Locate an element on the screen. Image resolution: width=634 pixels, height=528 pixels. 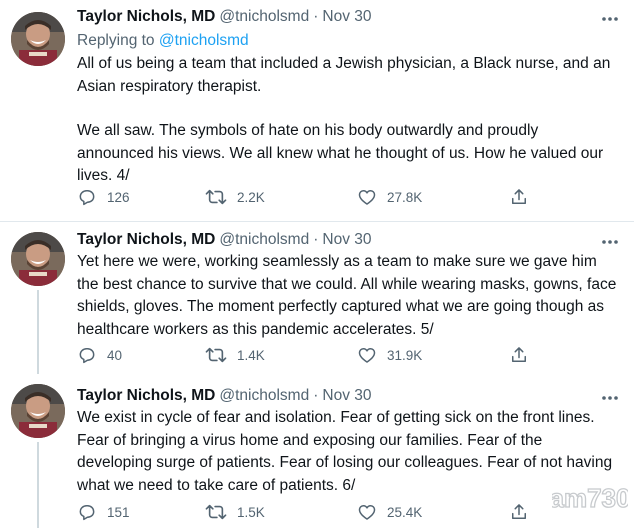
like-count: 25.4K is located at coordinates (405, 512).